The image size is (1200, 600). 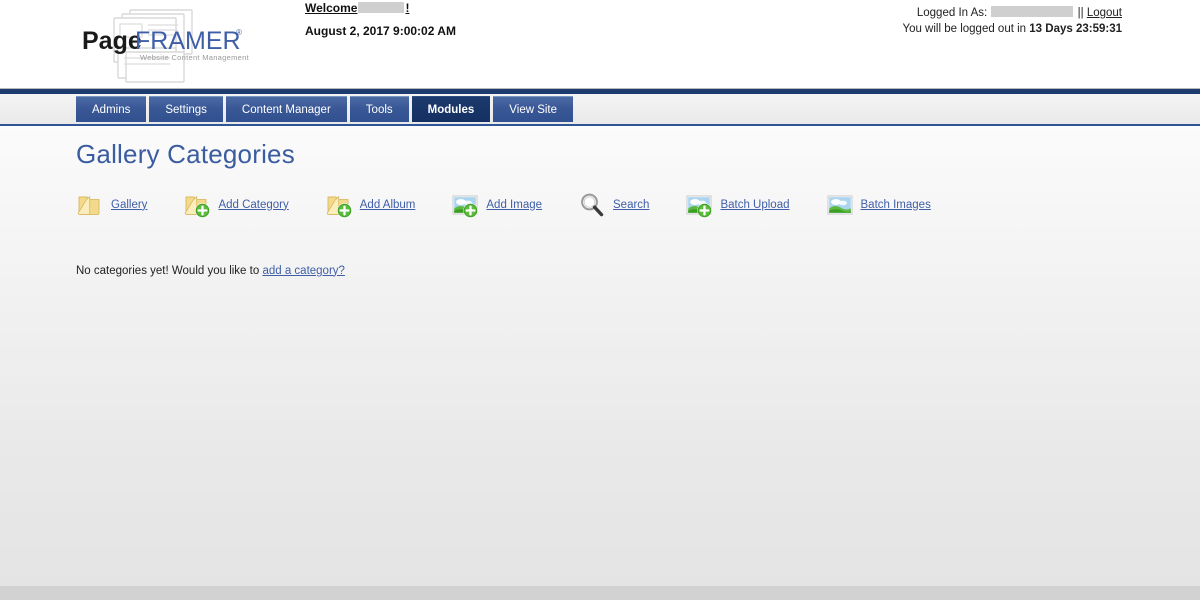 I want to click on toolbar-item-gallery: Gallery, so click(x=111, y=205).